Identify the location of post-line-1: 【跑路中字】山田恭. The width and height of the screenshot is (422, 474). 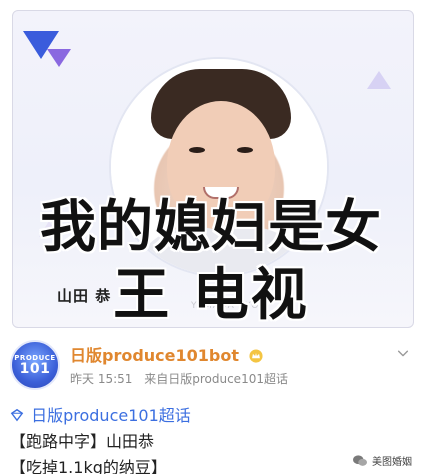
(82, 441).